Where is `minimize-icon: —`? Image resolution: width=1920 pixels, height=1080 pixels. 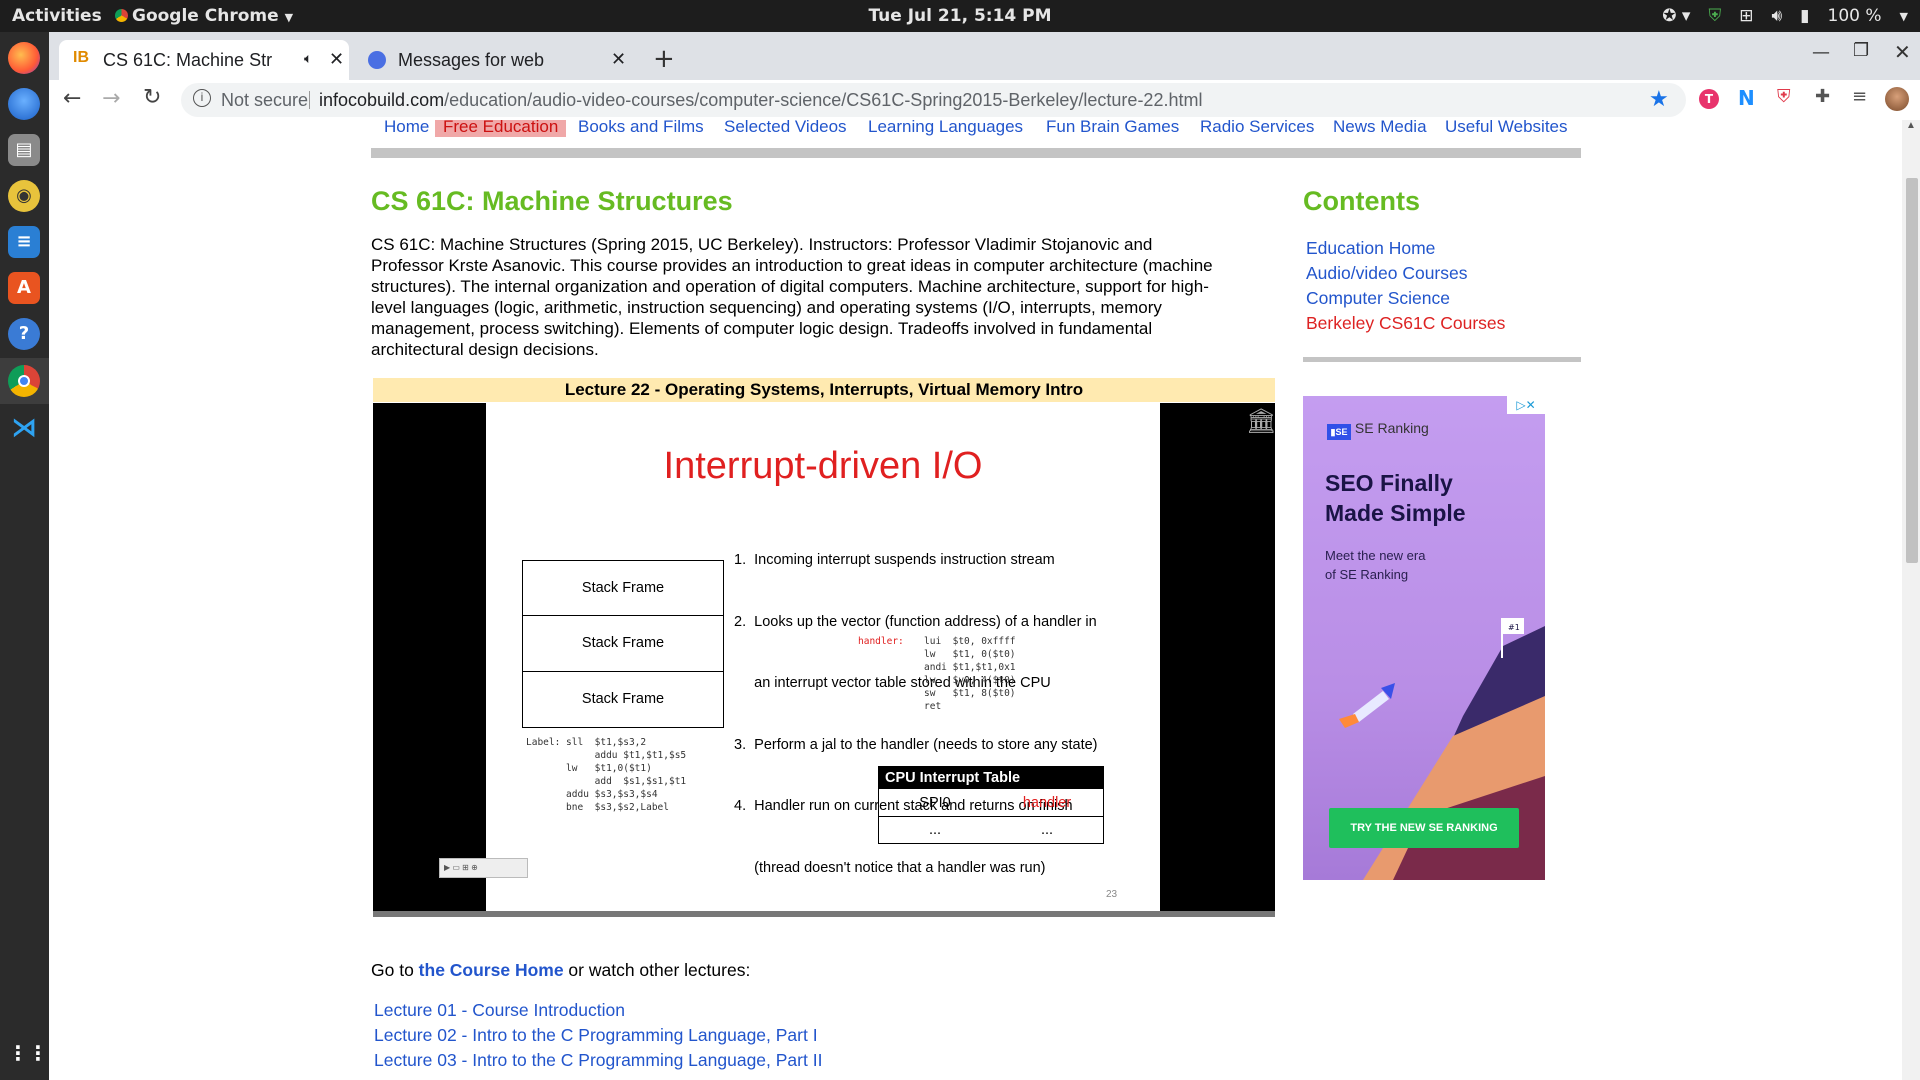 minimize-icon: — is located at coordinates (1821, 52).